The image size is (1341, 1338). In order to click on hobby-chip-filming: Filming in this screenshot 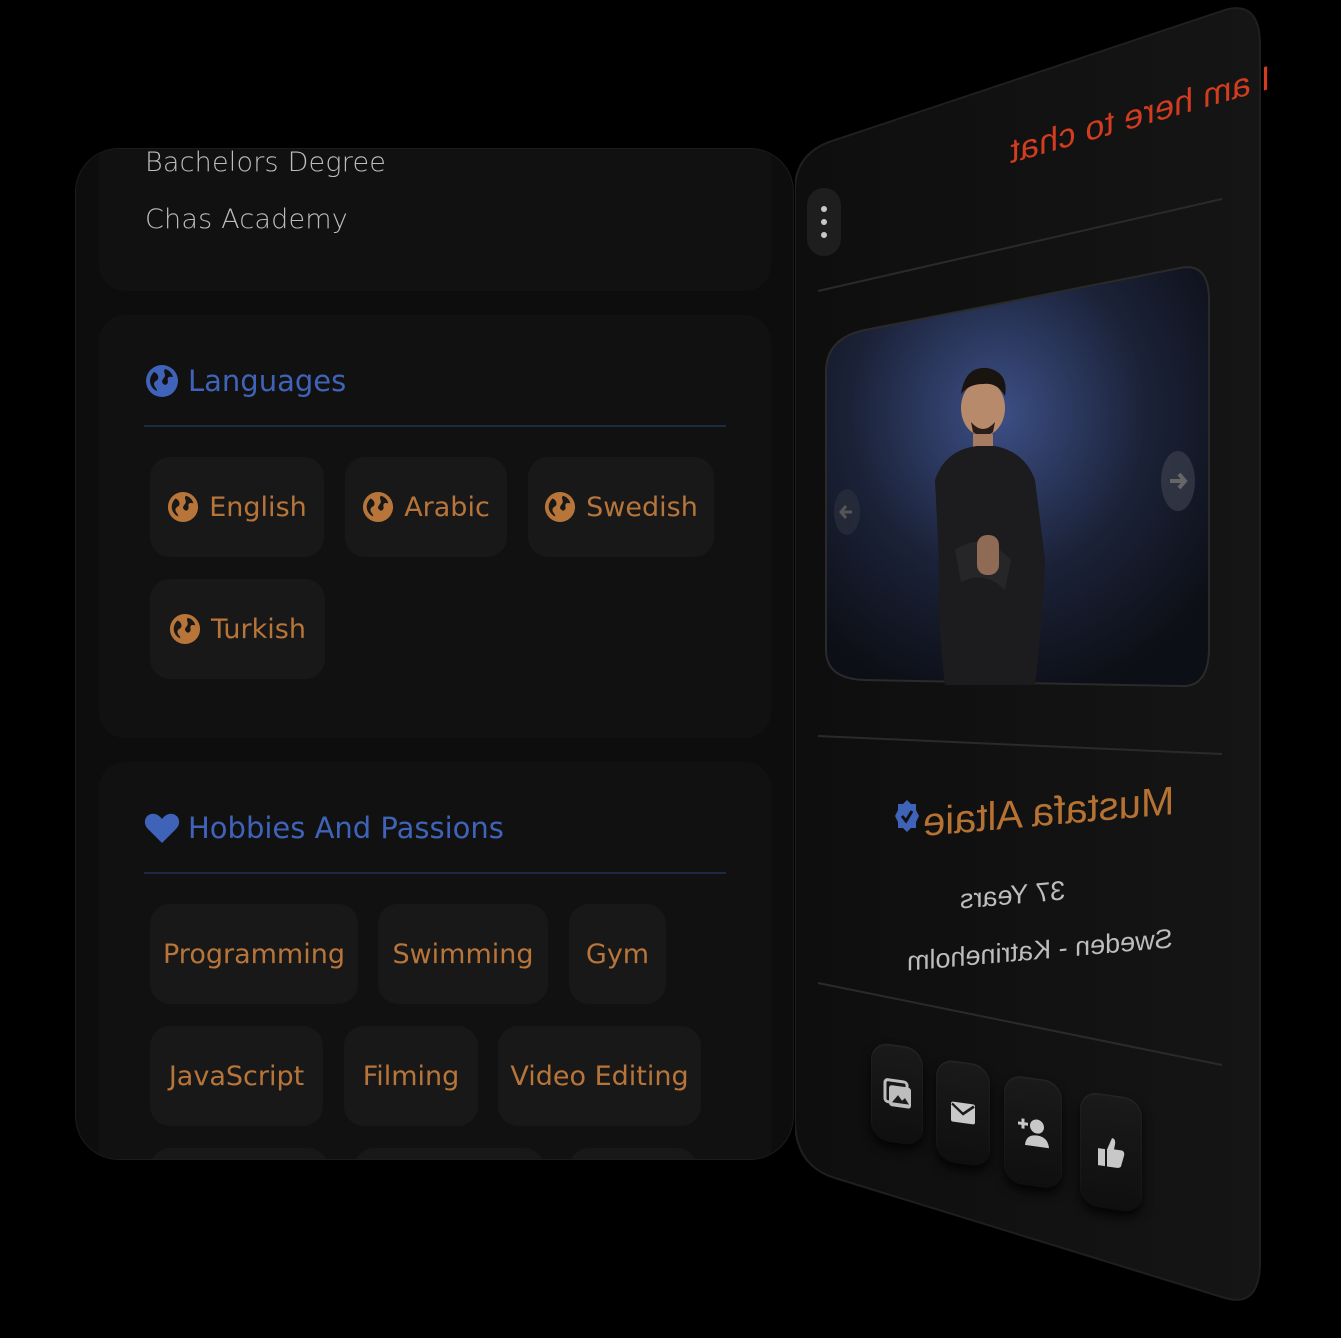, I will do `click(411, 1076)`.